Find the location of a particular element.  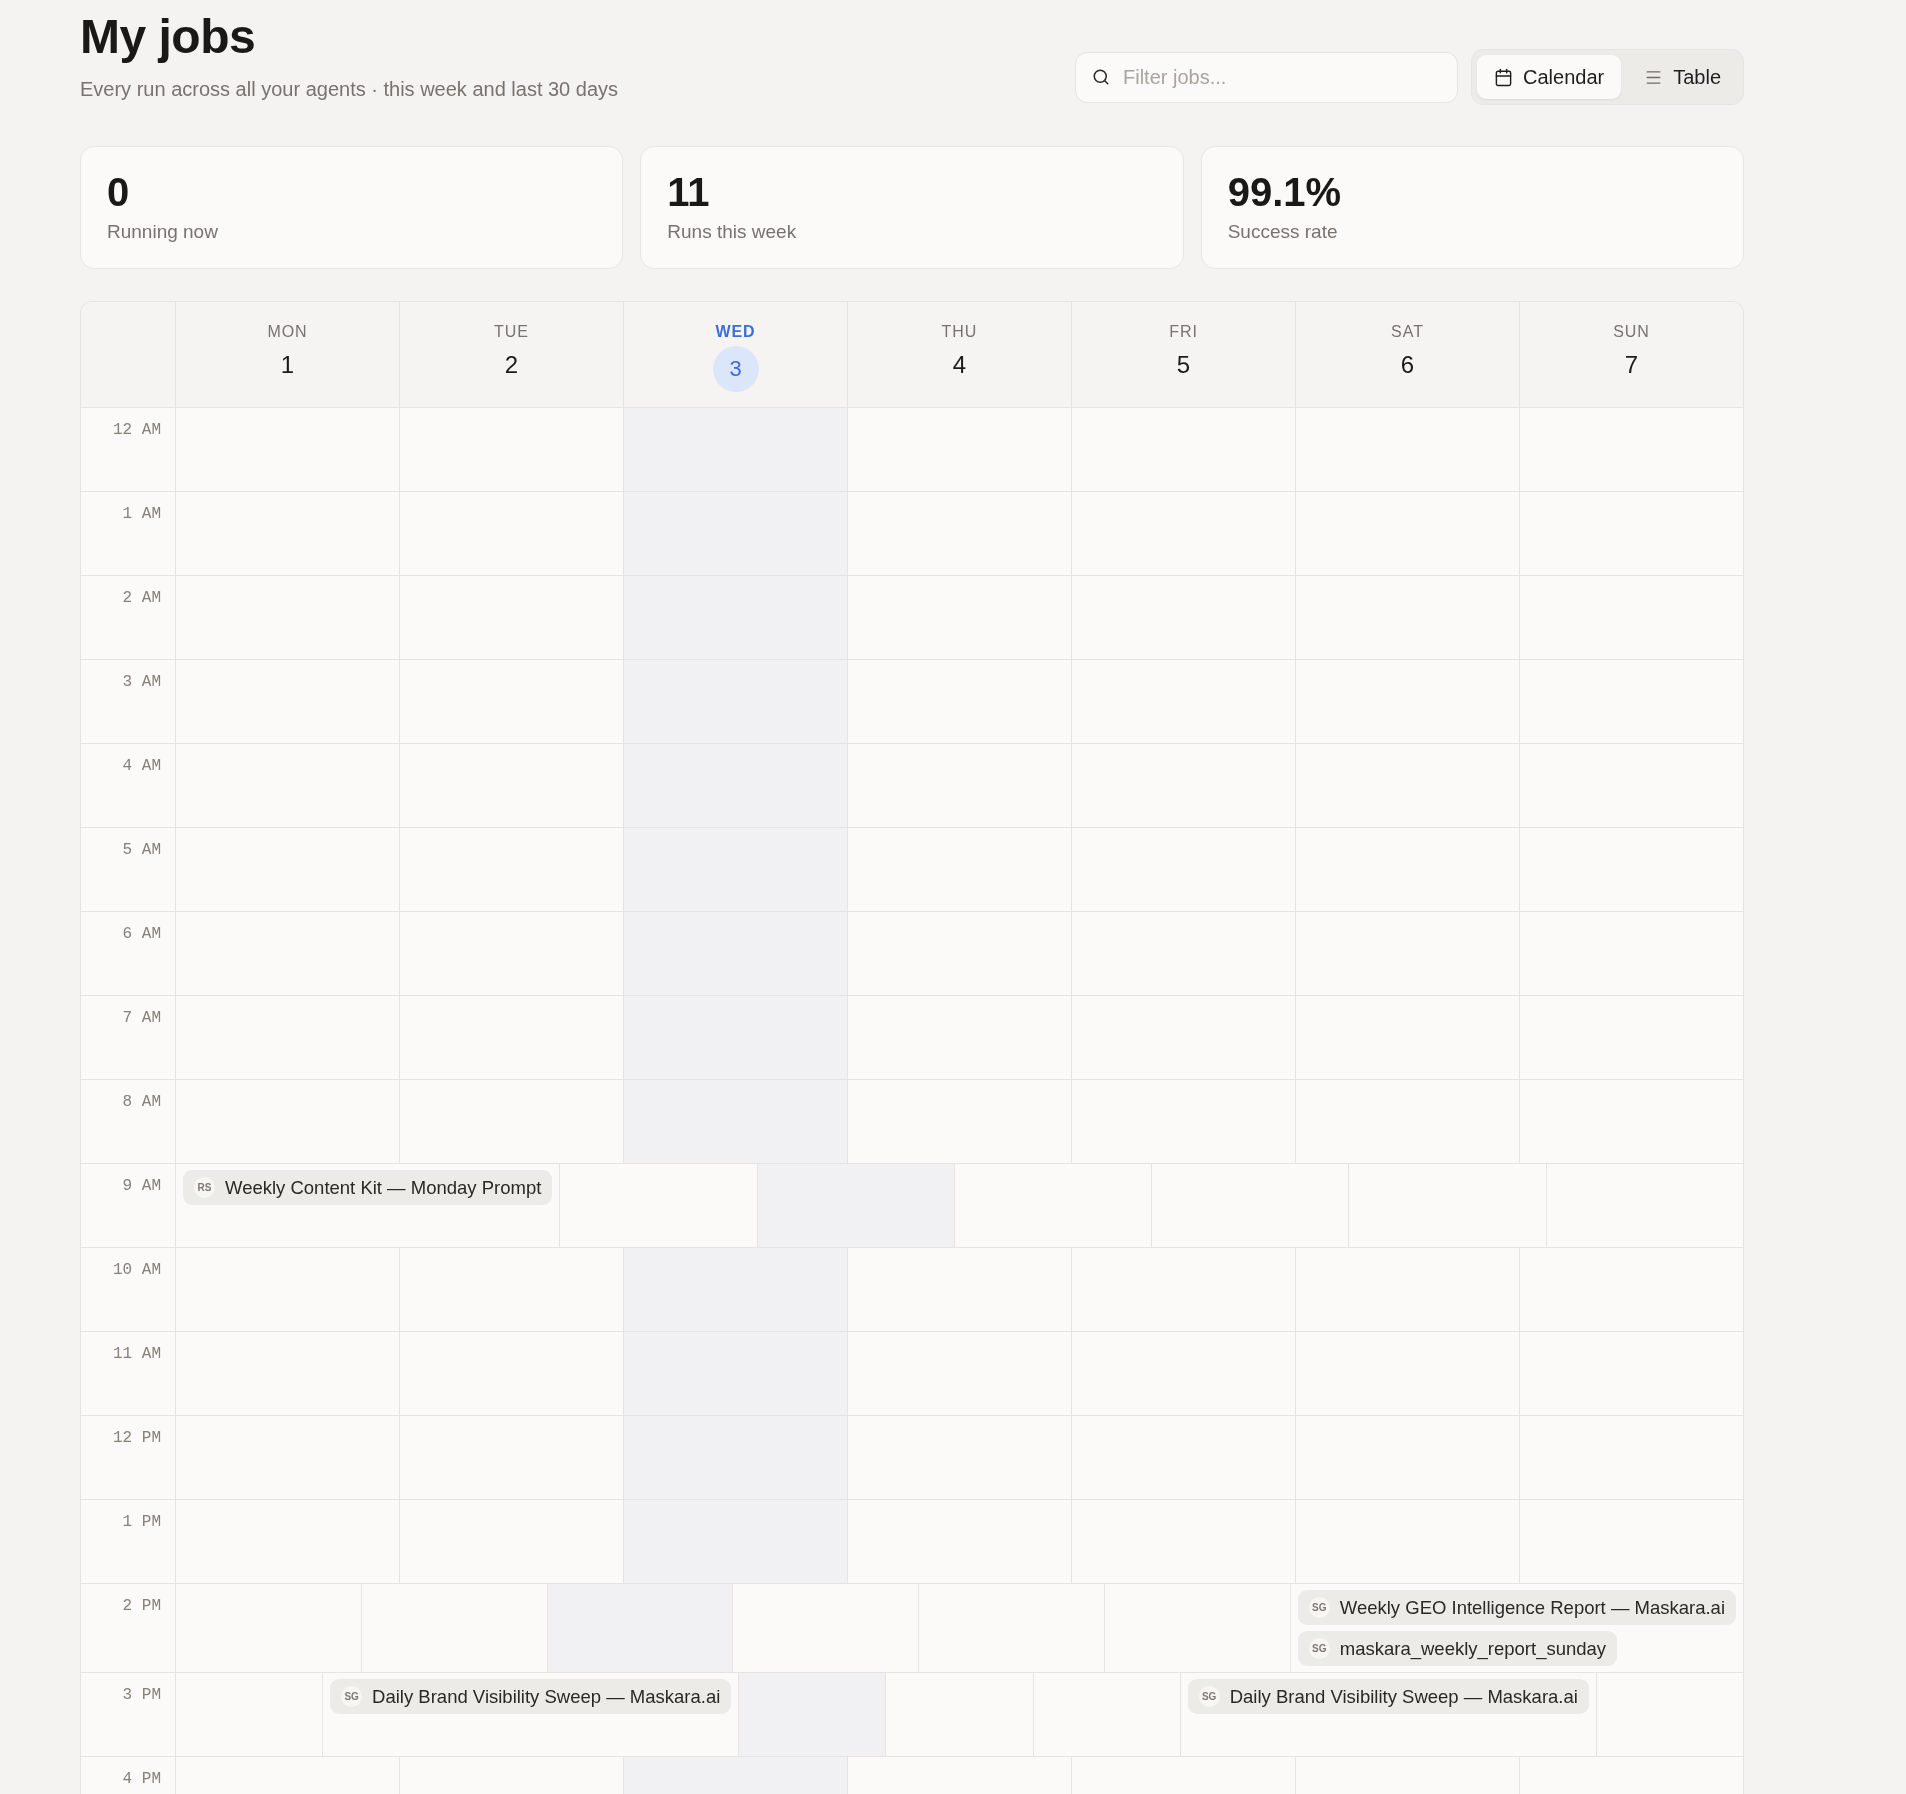

weekday-label: FRI is located at coordinates (1183, 332).